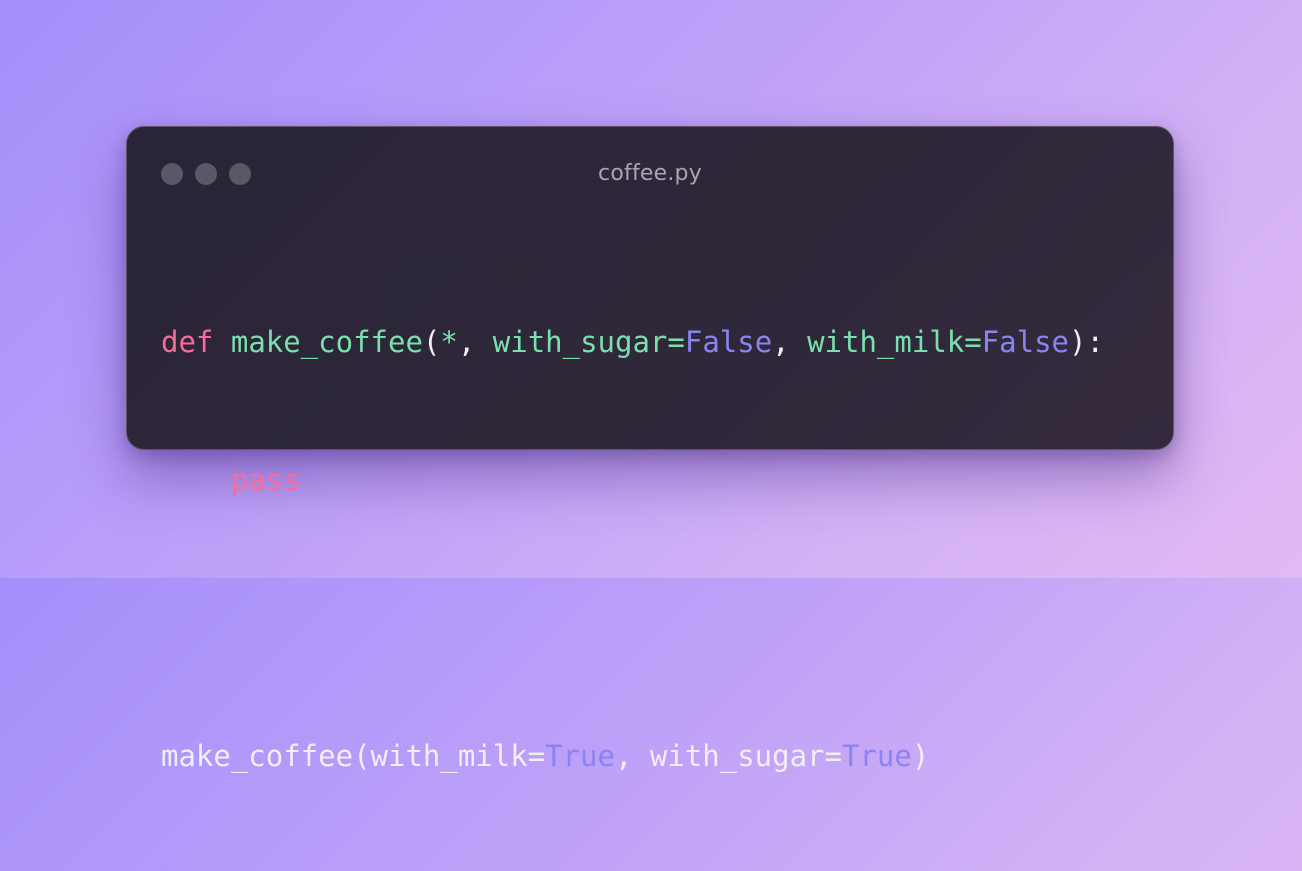 The height and width of the screenshot is (871, 1302). I want to click on close-paren-colon: ):, so click(1086, 342).